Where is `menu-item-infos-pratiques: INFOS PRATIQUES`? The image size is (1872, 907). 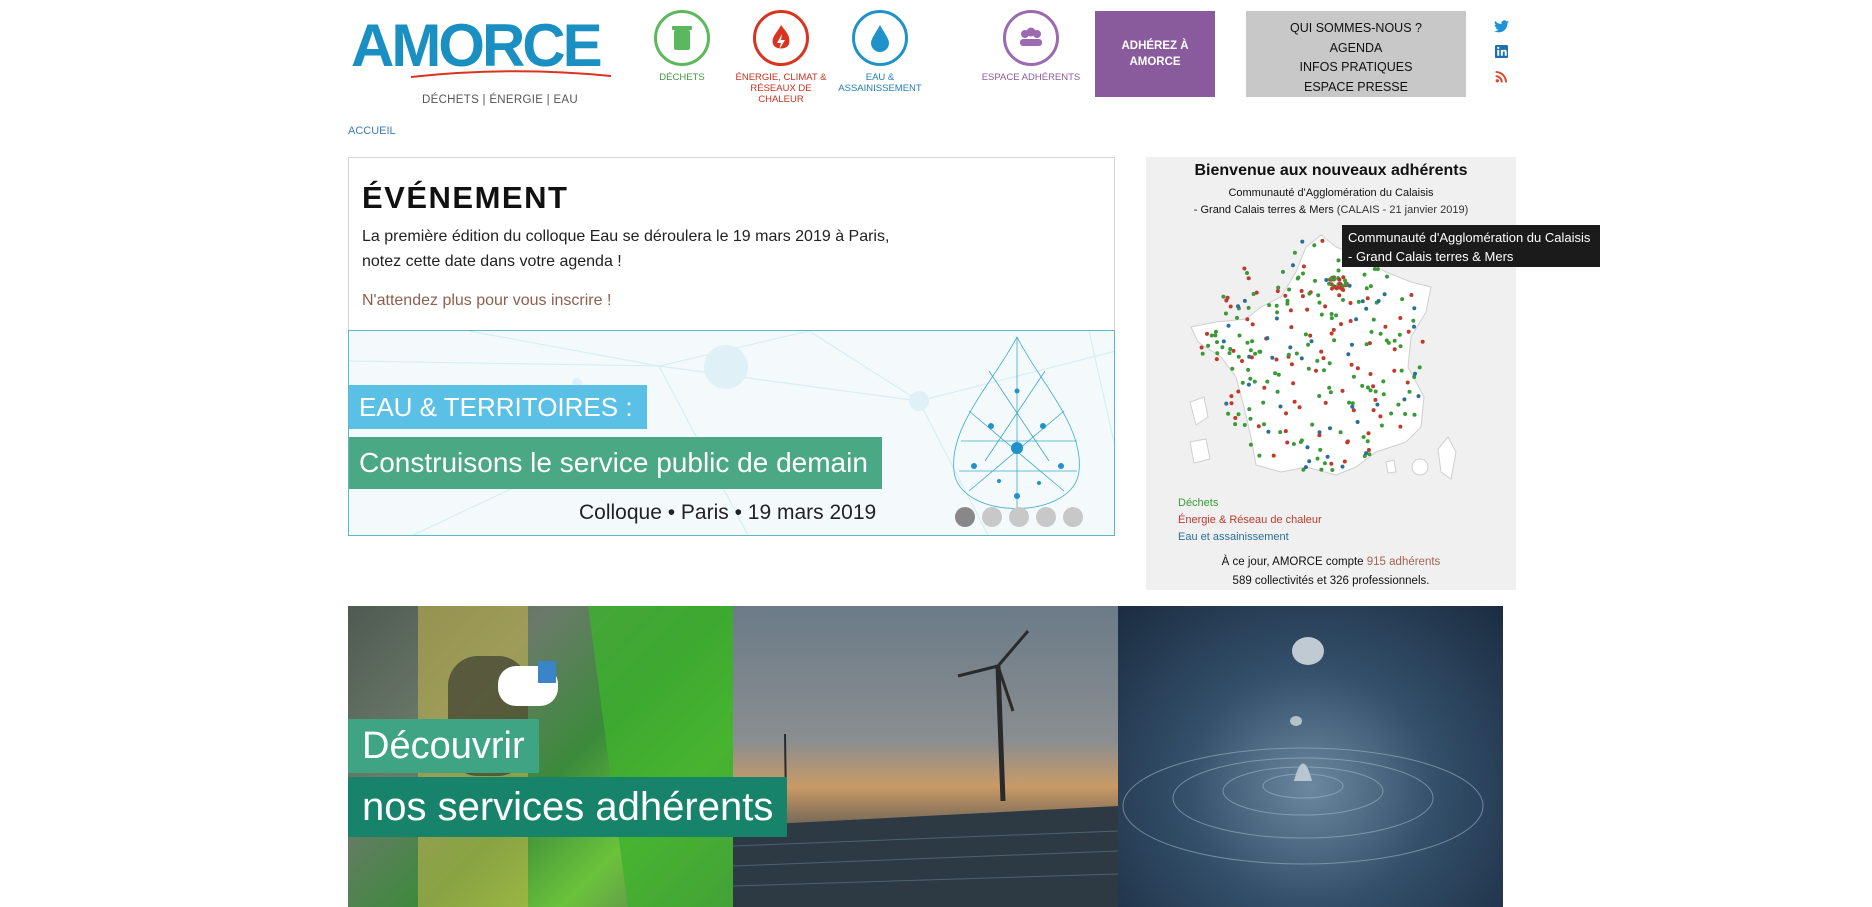 menu-item-infos-pratiques: INFOS PRATIQUES is located at coordinates (1356, 68).